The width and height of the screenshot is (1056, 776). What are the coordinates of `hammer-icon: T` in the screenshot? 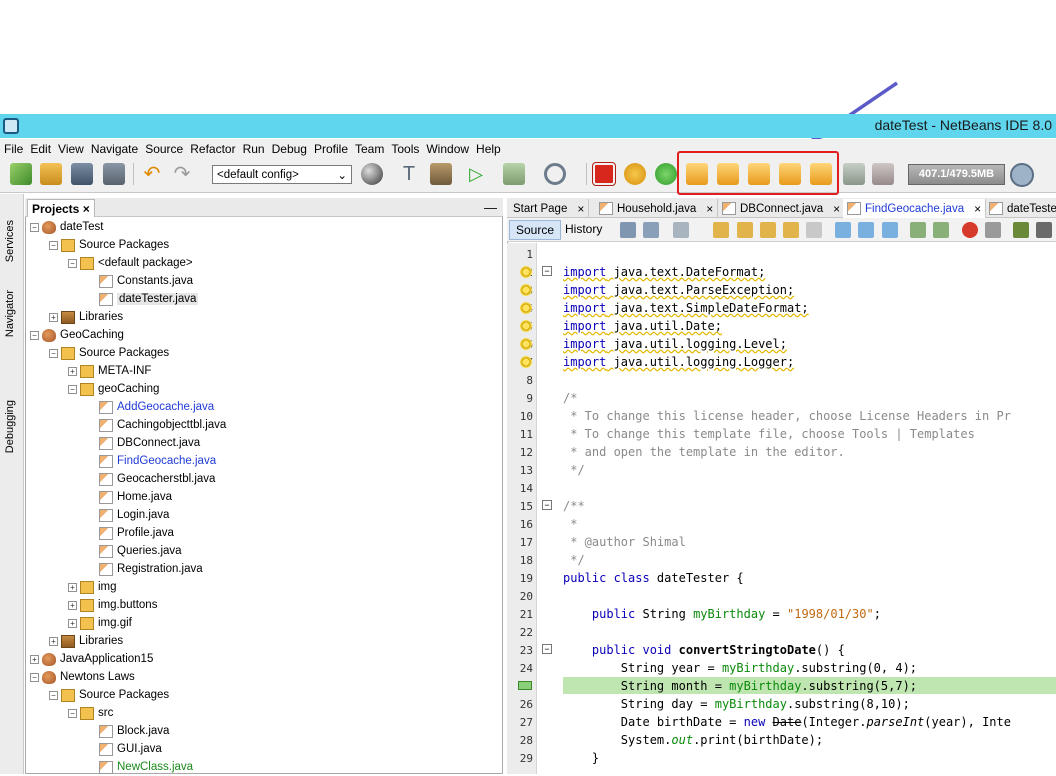 It's located at (409, 174).